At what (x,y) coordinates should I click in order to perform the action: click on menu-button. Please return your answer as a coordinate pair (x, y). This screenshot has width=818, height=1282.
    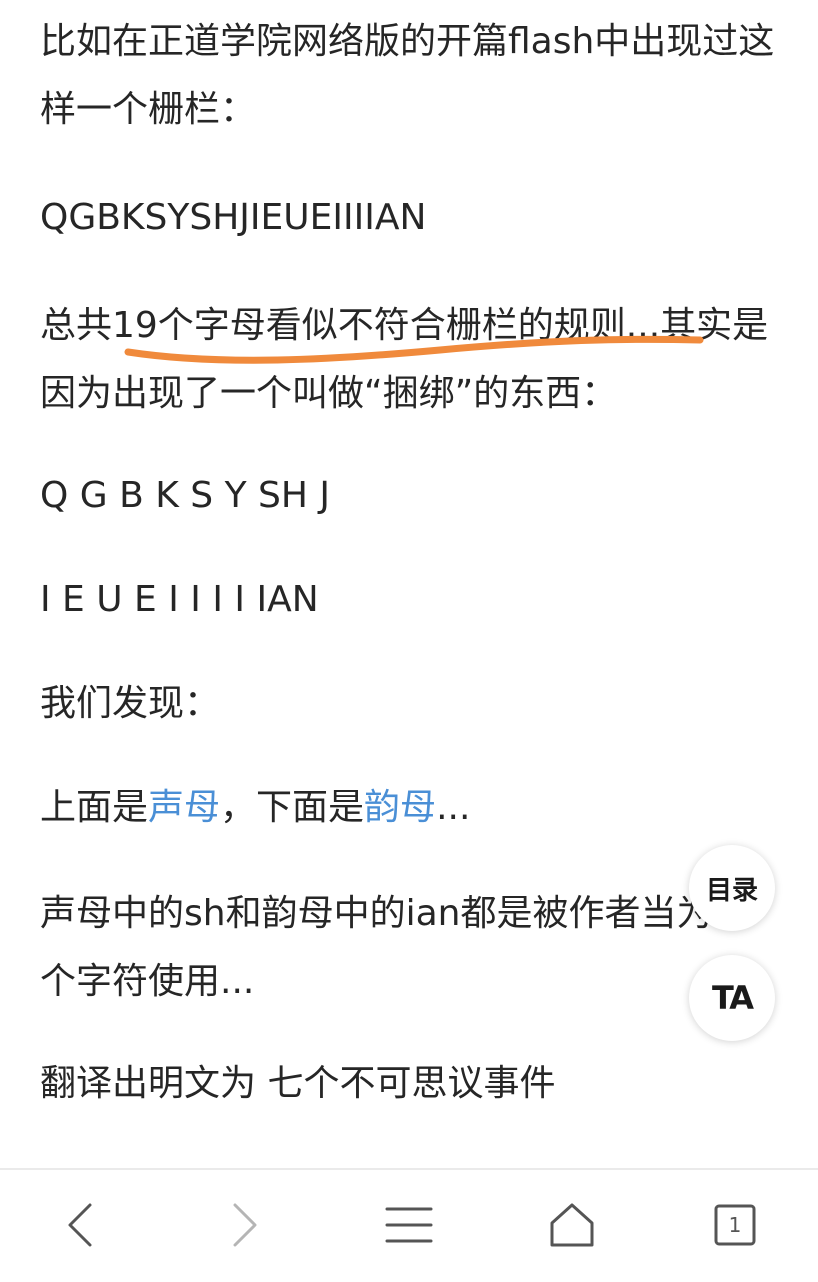
    Looking at the image, I should click on (409, 1225).